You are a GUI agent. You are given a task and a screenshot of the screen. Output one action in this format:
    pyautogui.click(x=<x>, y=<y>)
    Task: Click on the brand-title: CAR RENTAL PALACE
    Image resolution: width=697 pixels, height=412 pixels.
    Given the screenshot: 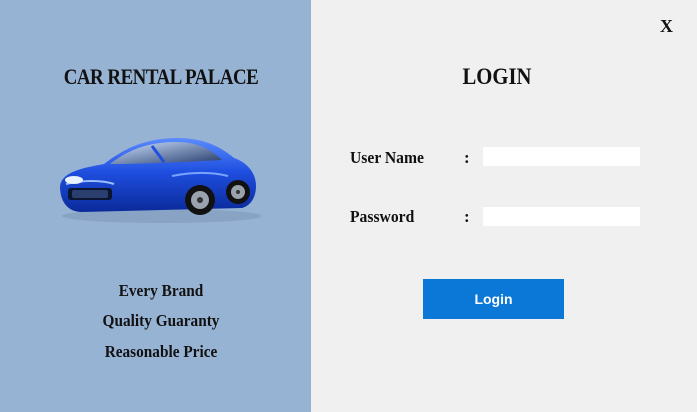 What is the action you would take?
    pyautogui.click(x=161, y=76)
    